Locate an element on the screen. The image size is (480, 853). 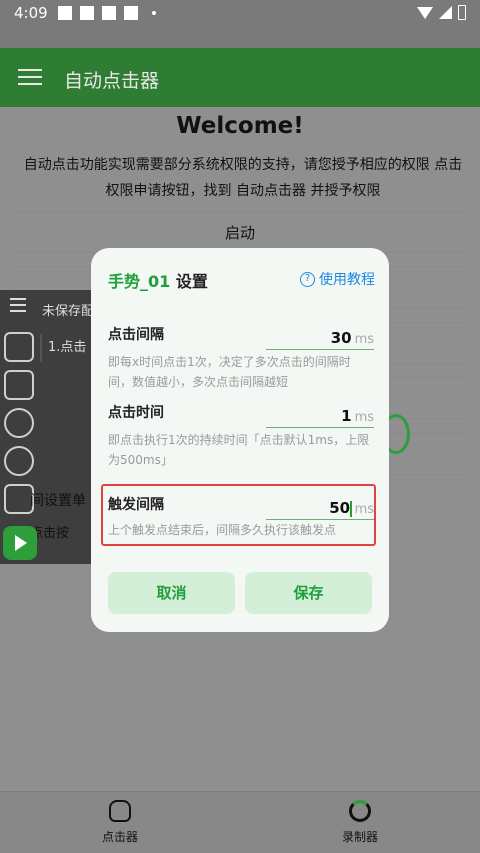
app-bar: 自动点击器 is located at coordinates (240, 77).